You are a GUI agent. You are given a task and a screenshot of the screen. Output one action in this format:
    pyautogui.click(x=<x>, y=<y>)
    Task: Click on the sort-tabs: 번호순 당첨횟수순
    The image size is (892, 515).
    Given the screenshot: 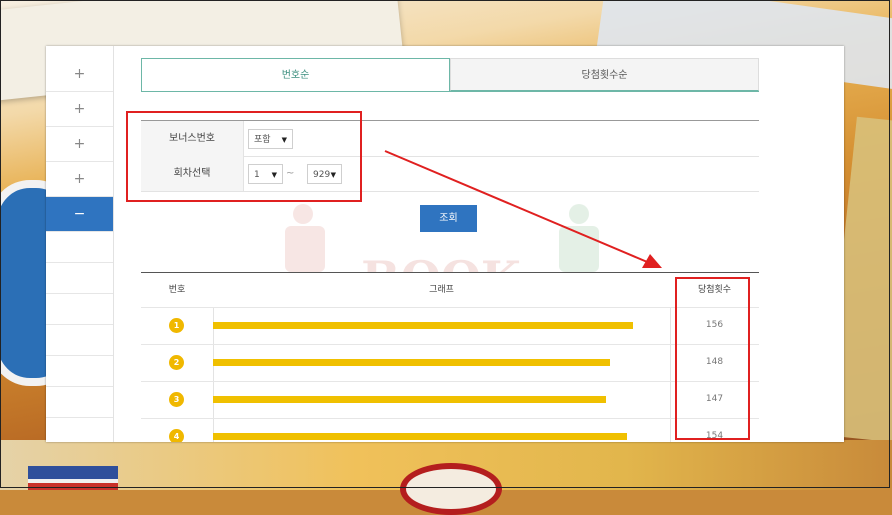 What is the action you would take?
    pyautogui.click(x=450, y=74)
    